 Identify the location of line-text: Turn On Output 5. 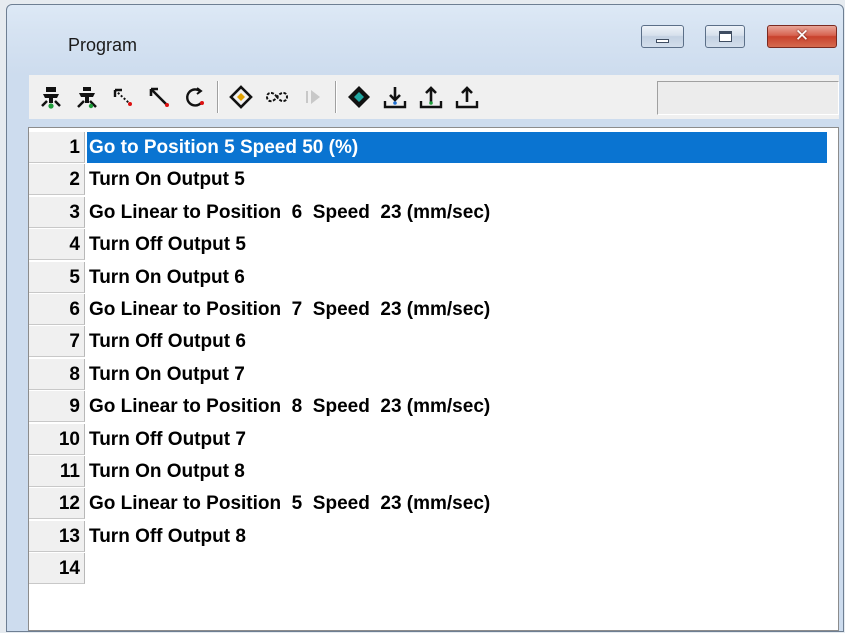
(168, 179).